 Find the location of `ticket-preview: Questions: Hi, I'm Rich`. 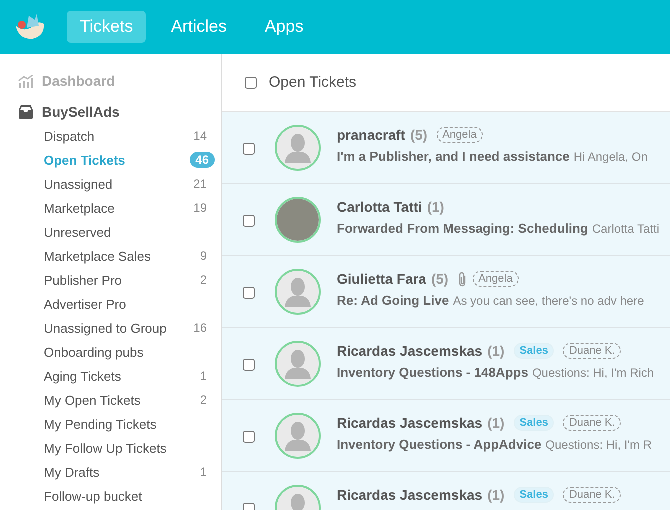

ticket-preview: Questions: Hi, I'm Rich is located at coordinates (593, 373).